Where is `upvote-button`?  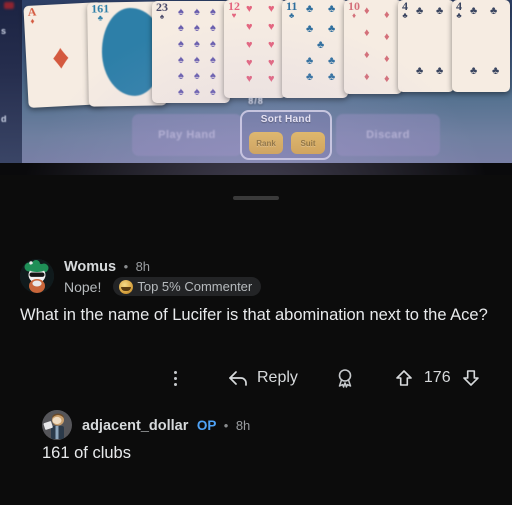
upvote-button is located at coordinates (404, 378).